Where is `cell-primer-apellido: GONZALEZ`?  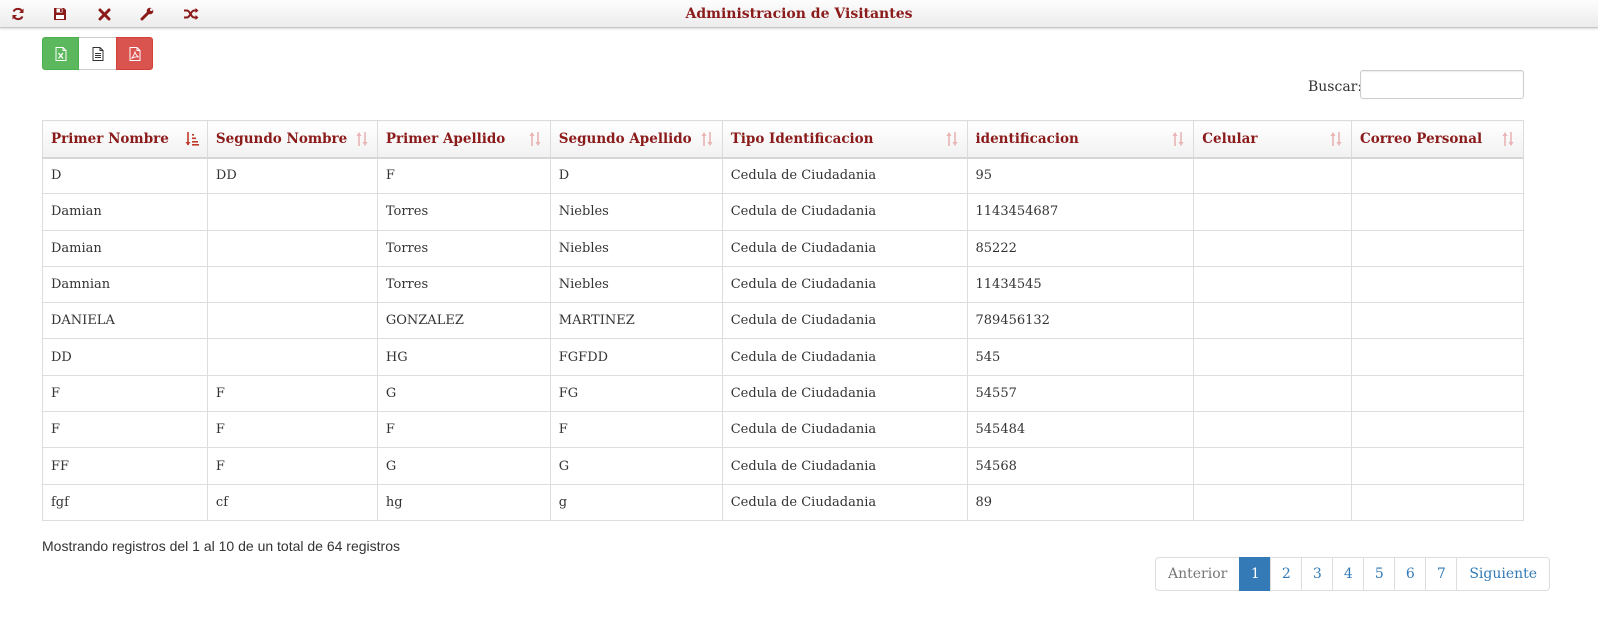 cell-primer-apellido: GONZALEZ is located at coordinates (463, 321).